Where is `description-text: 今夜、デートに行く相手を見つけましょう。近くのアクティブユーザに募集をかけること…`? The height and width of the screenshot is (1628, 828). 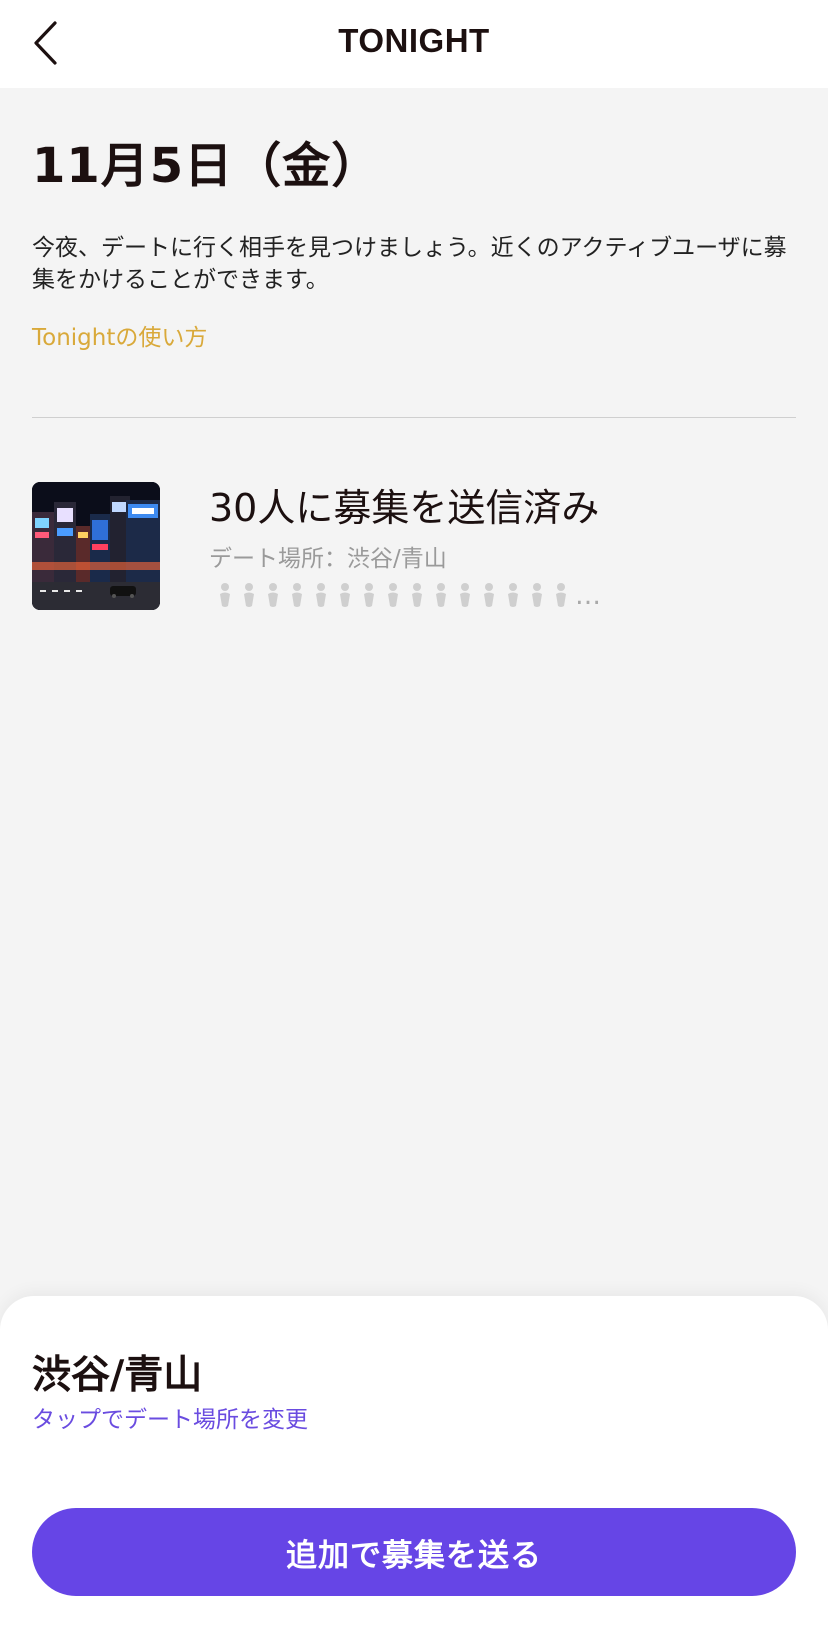
description-text: 今夜、デートに行く相手を見つけましょう。近くのアクティブユーザに募集をかけること… is located at coordinates (409, 264).